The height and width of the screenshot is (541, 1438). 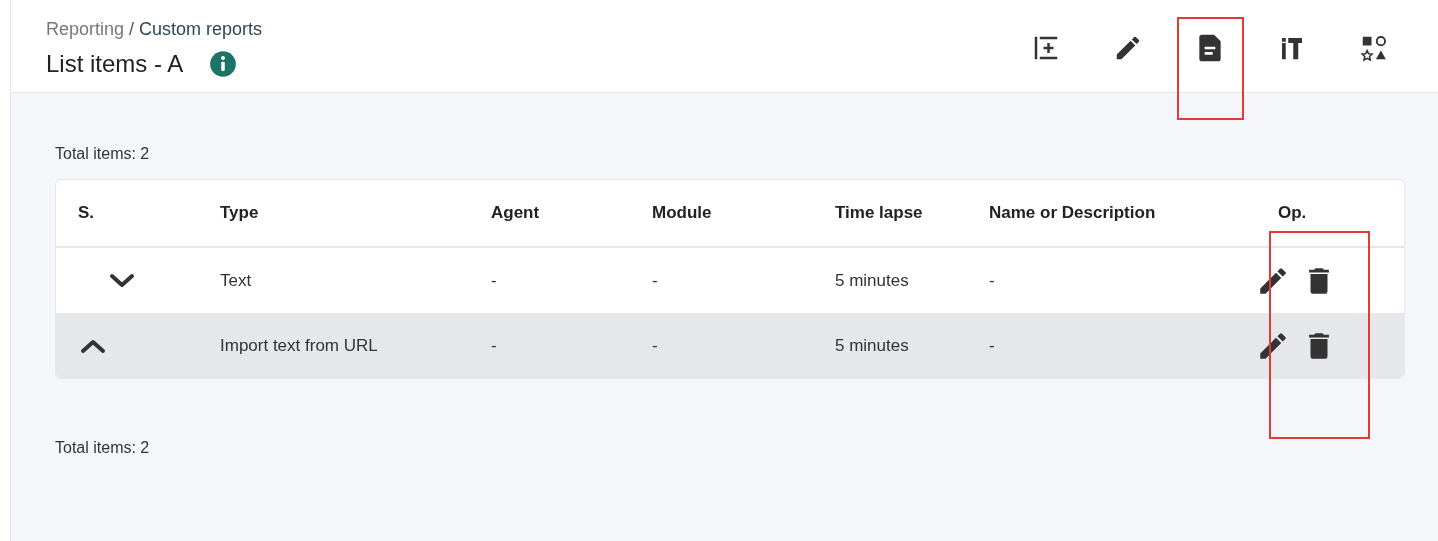 I want to click on table-cell-text: Import text from URL, so click(x=299, y=345).